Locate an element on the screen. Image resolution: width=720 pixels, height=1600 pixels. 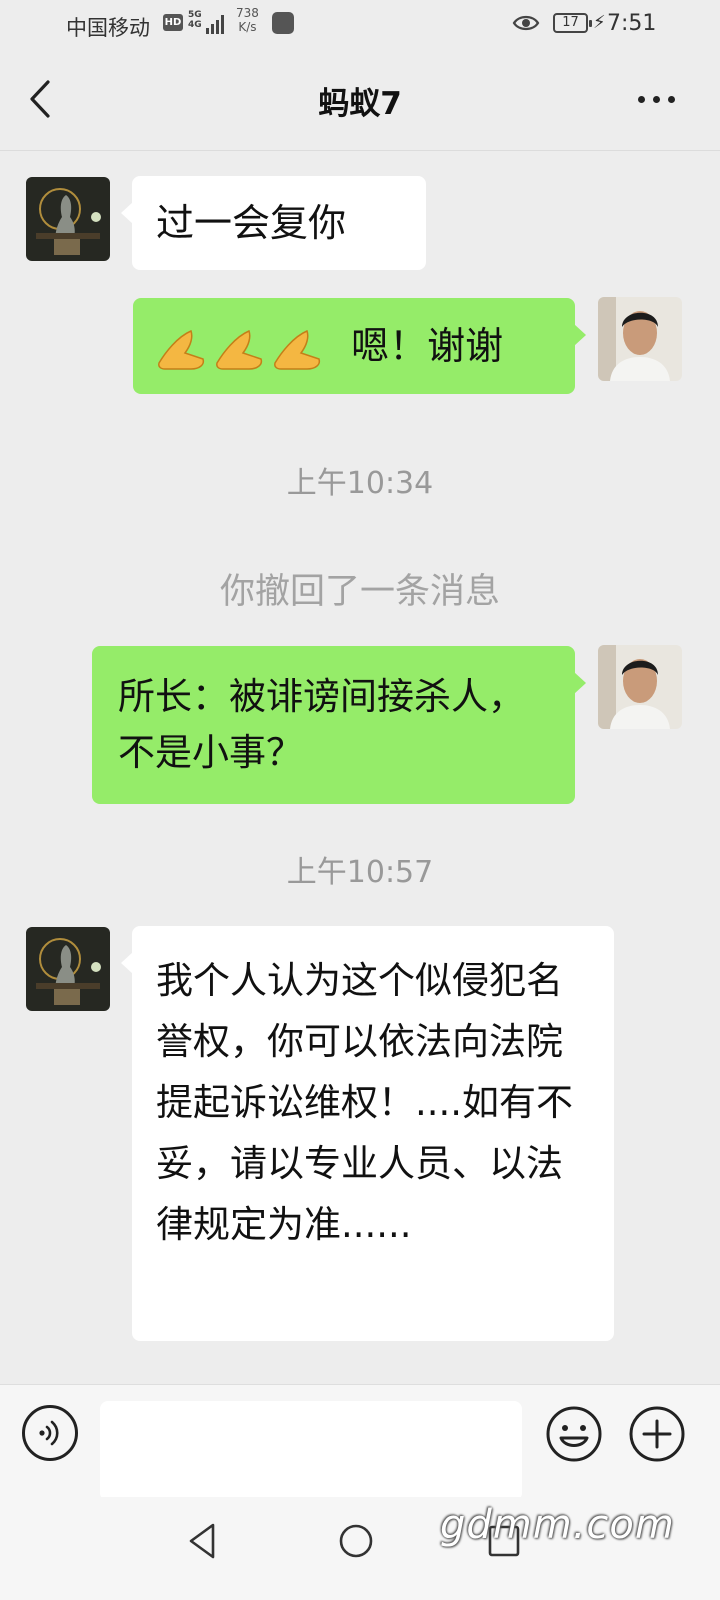
triangle-back-icon is located at coordinates (202, 1541).